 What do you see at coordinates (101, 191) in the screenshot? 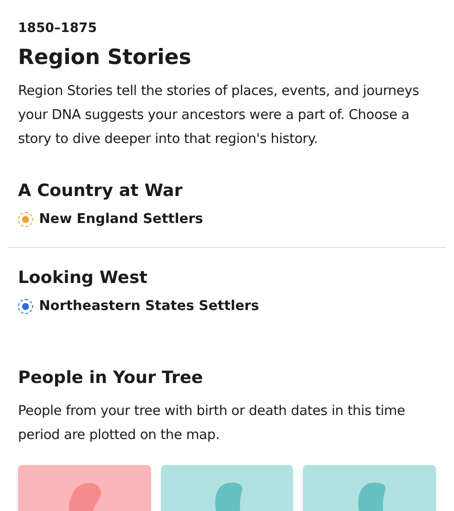
I see `story-heading: A Country at War` at bounding box center [101, 191].